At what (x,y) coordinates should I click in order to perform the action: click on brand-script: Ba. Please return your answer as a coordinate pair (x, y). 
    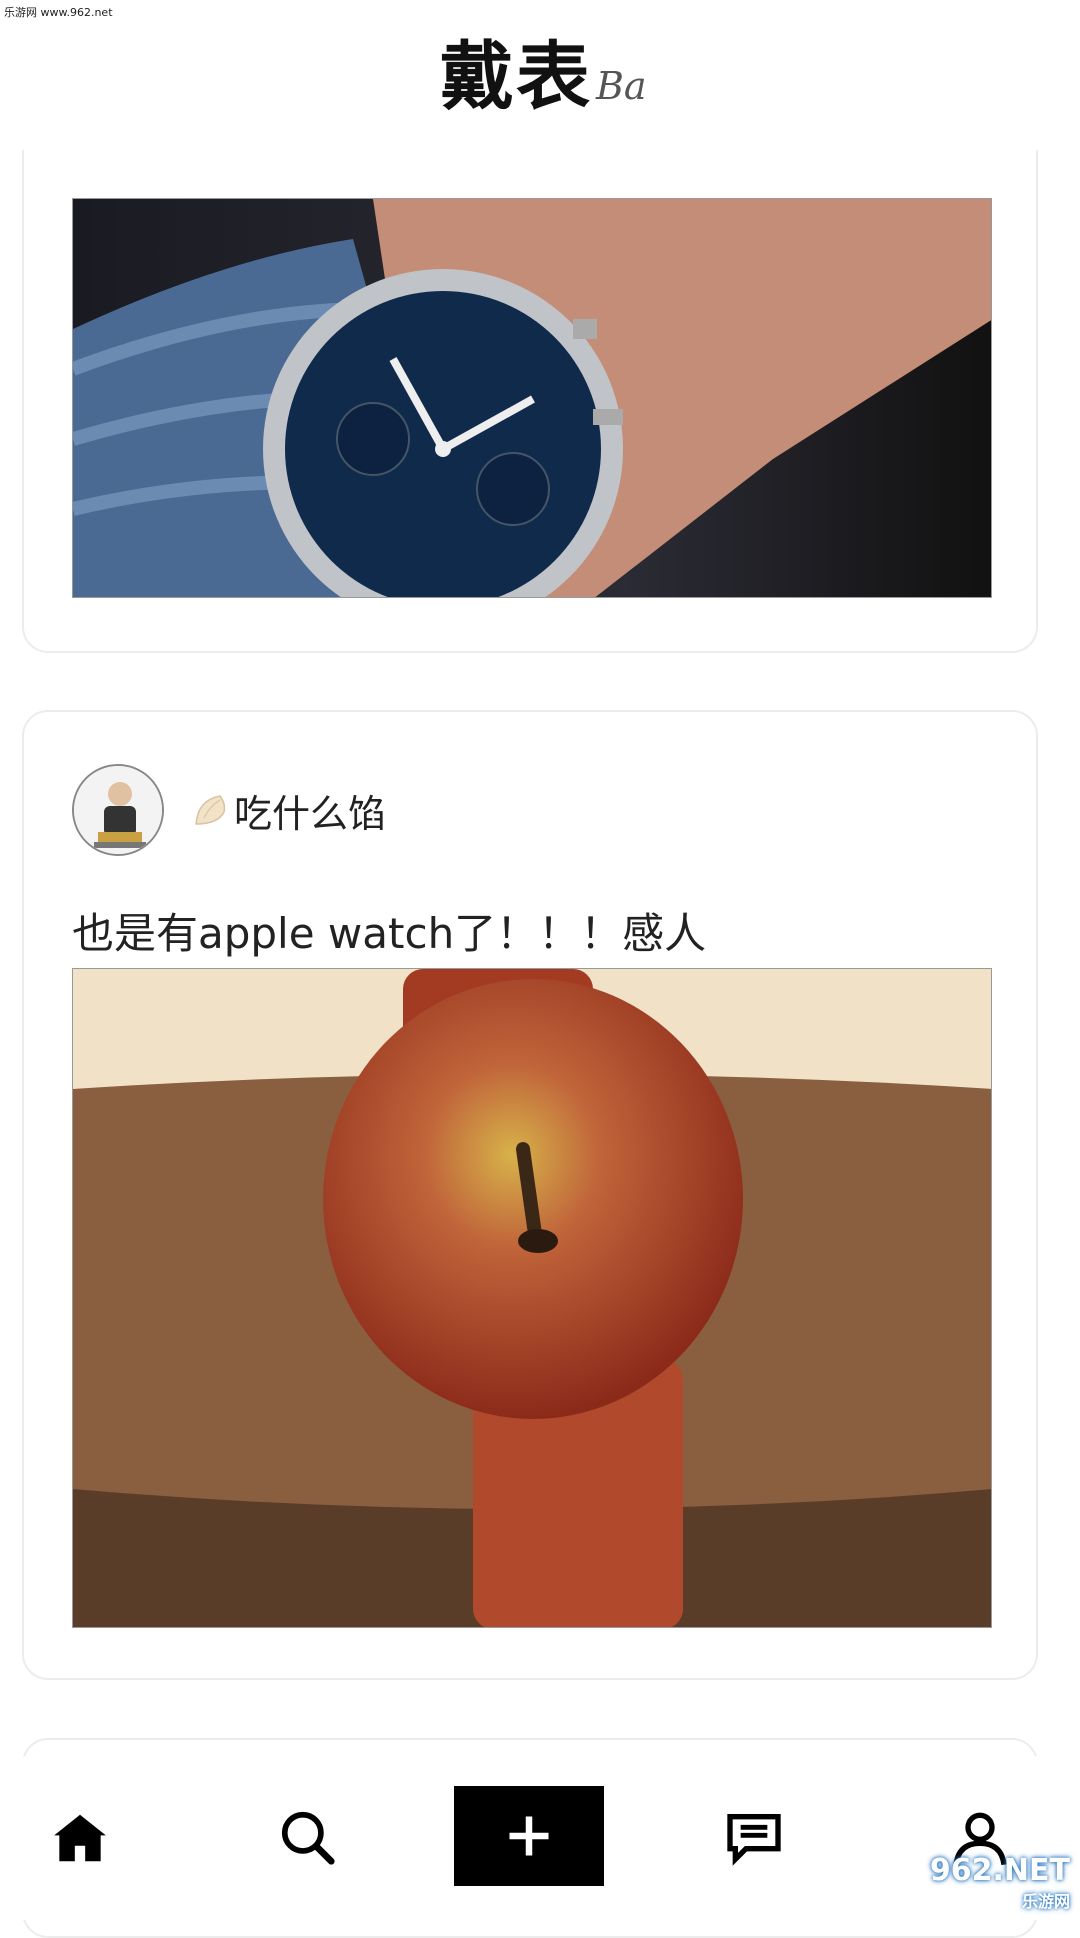
    Looking at the image, I should click on (621, 86).